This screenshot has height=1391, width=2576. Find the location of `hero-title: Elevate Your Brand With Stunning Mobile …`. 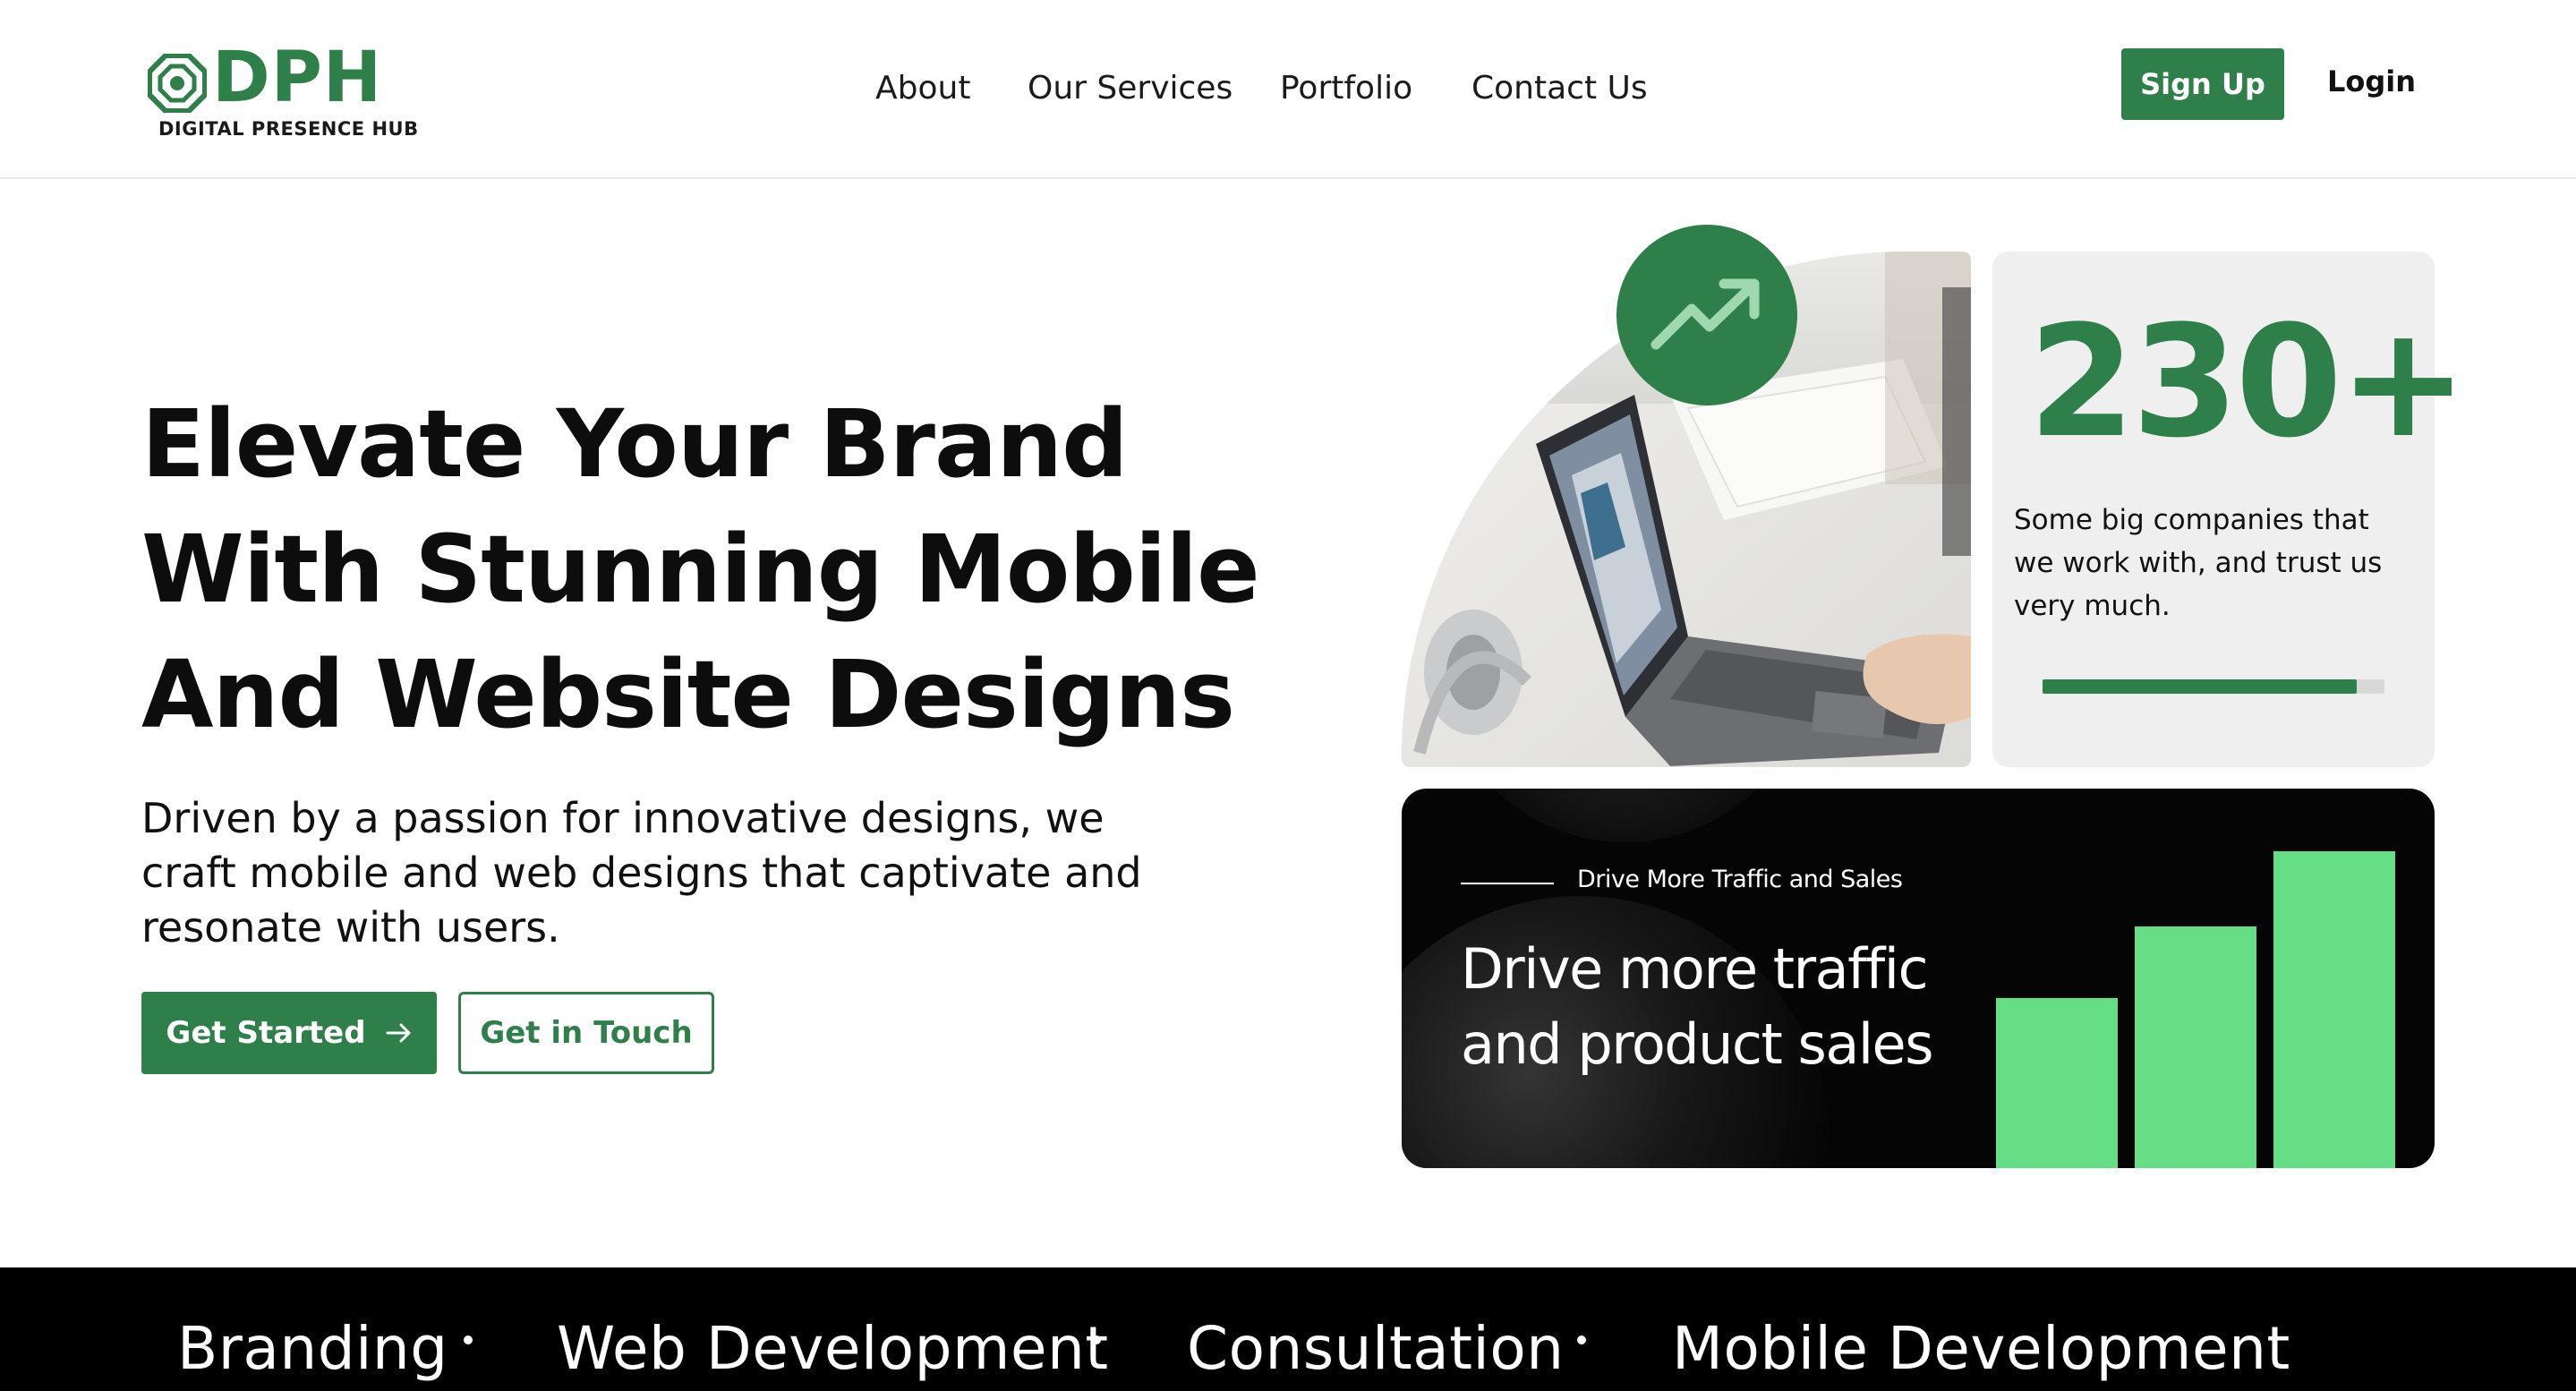

hero-title: Elevate Your Brand With Stunning Mobile … is located at coordinates (700, 569).